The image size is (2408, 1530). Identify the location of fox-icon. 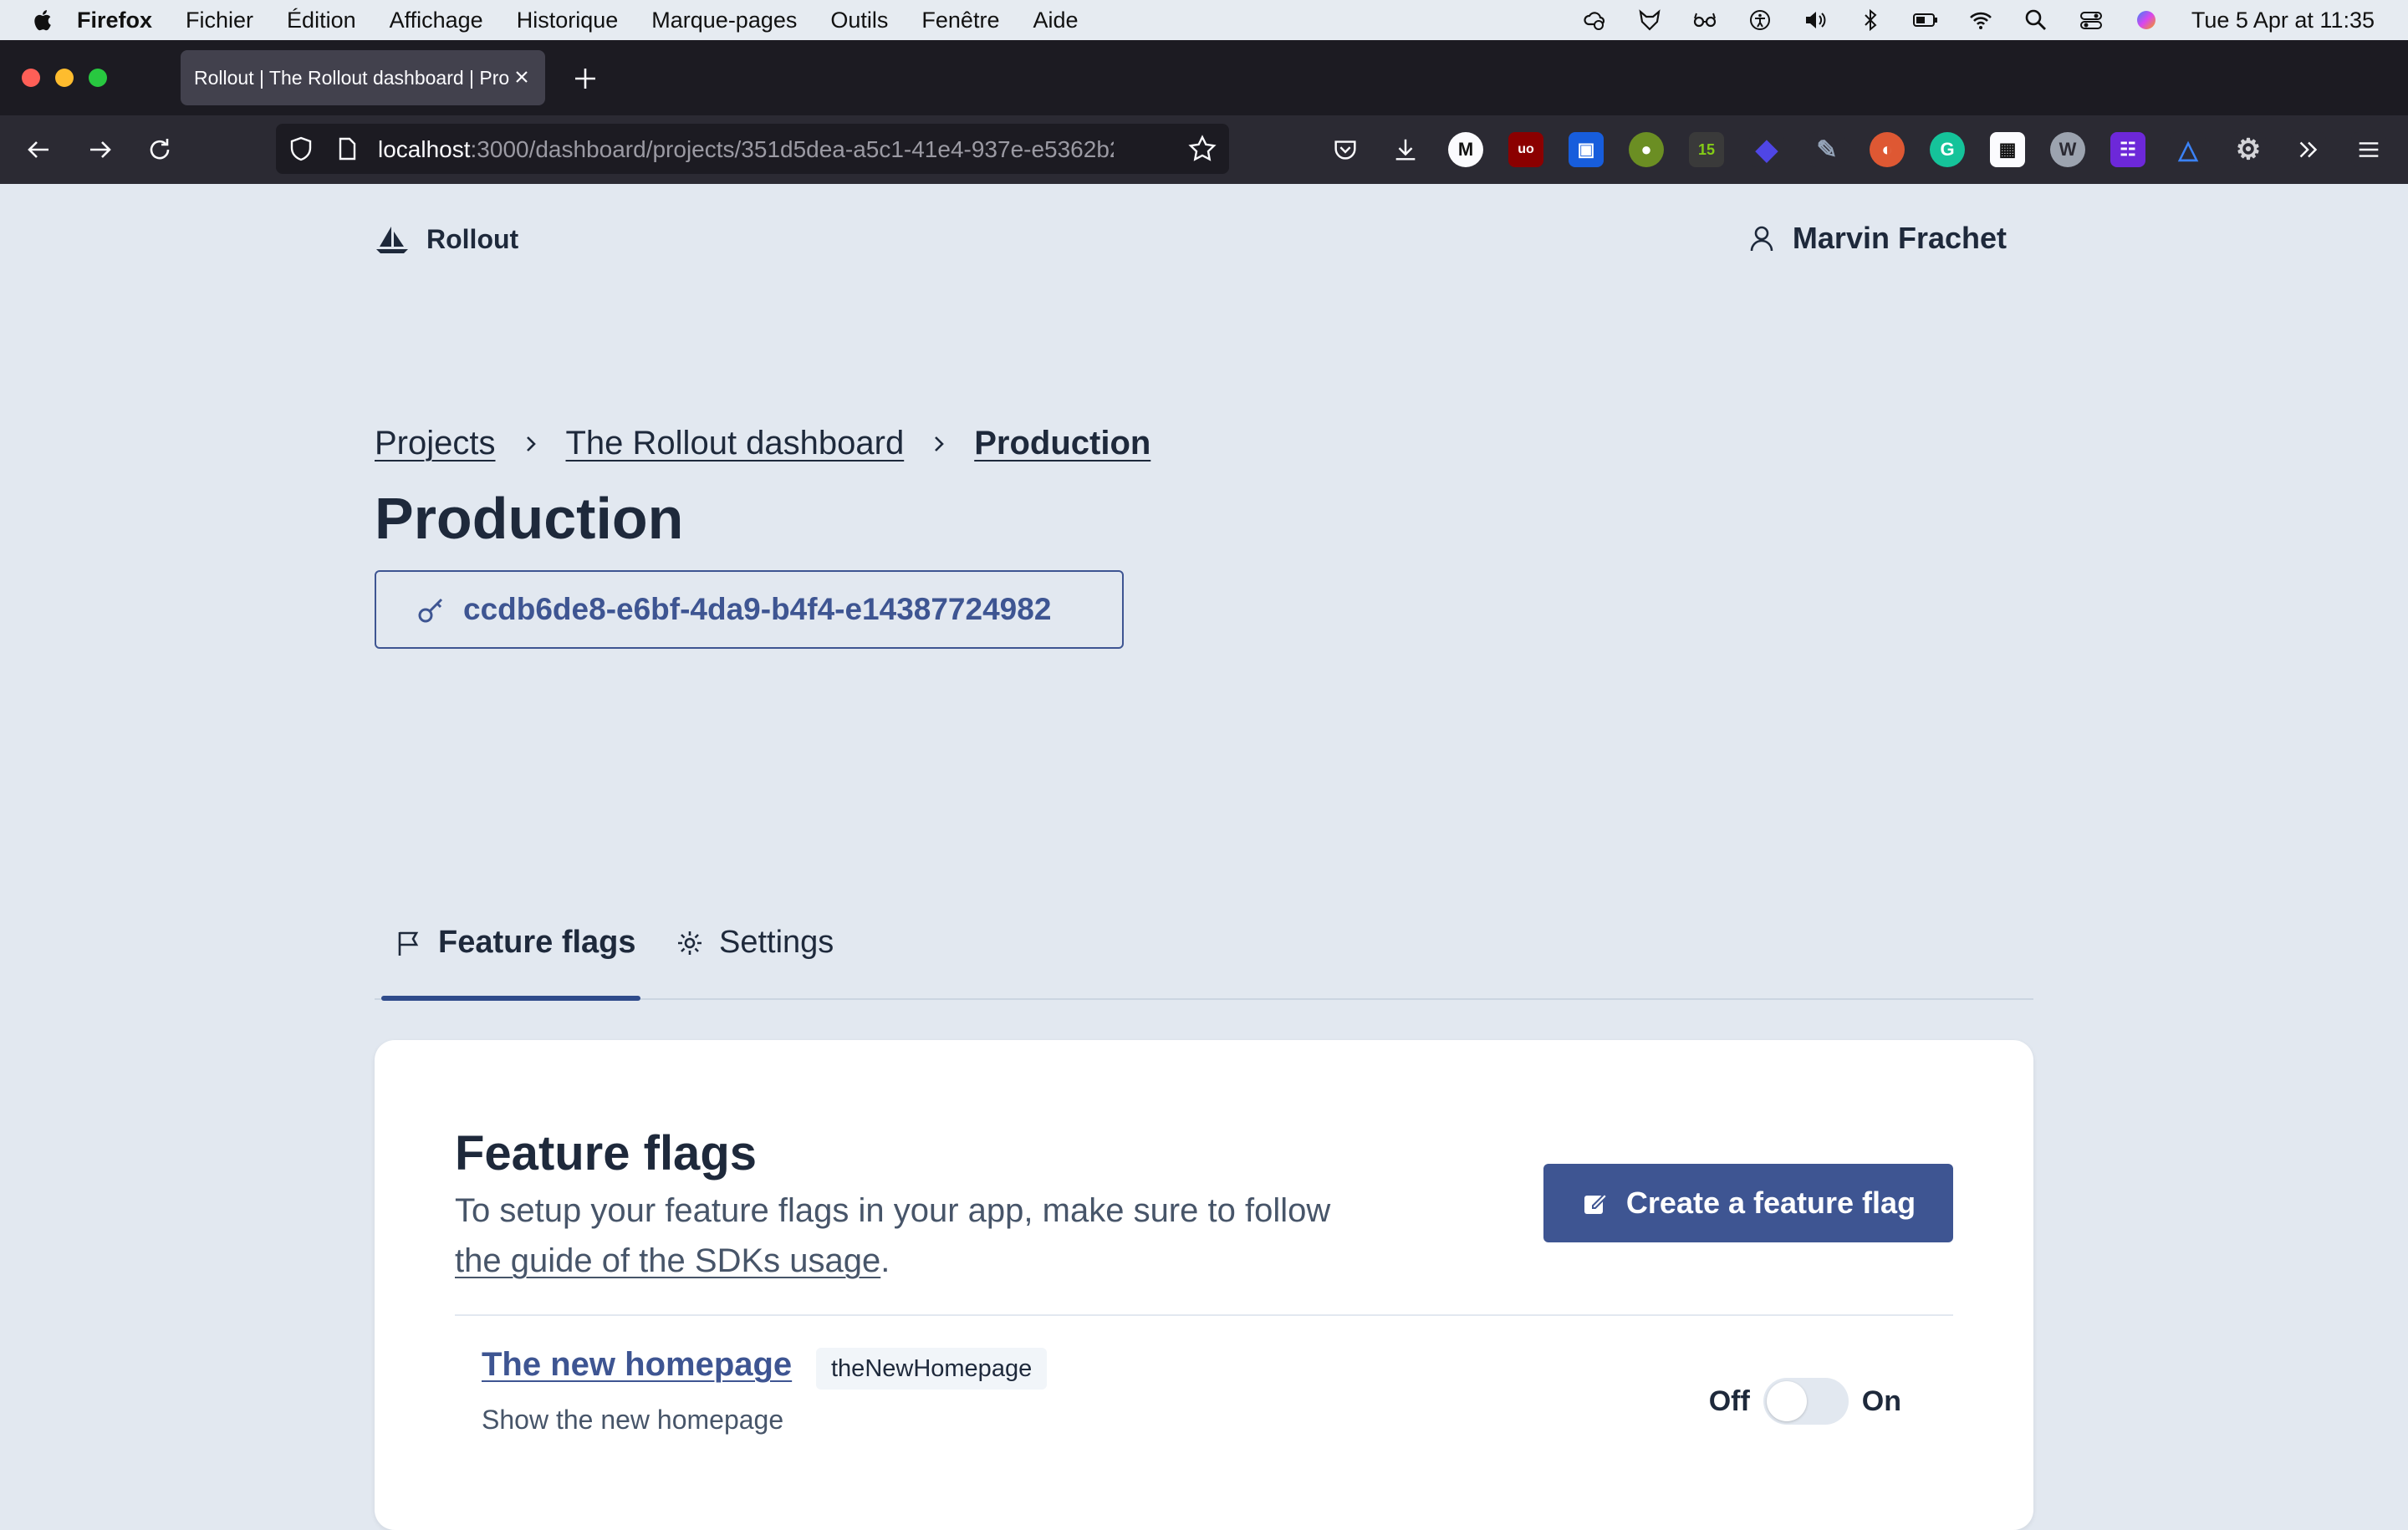
(1650, 20).